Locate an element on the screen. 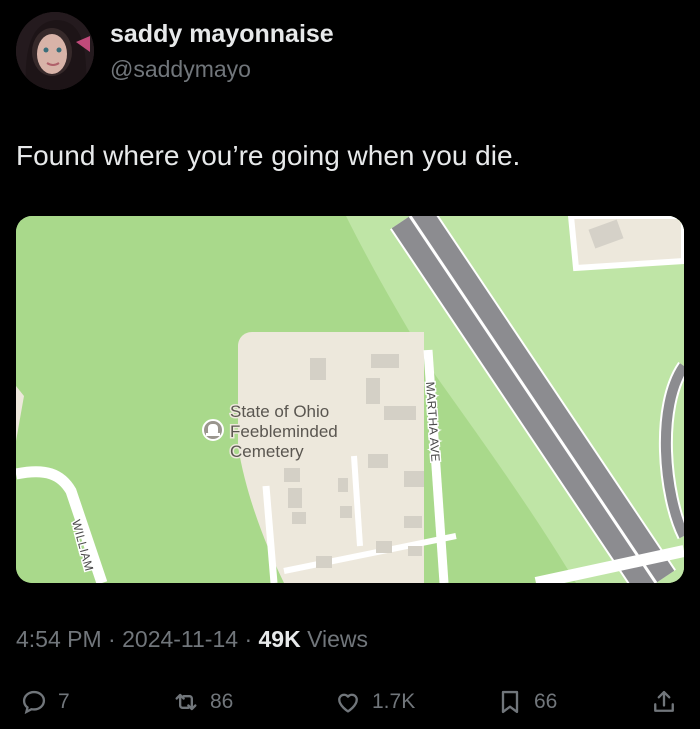 The width and height of the screenshot is (700, 729). share-icon is located at coordinates (664, 701).